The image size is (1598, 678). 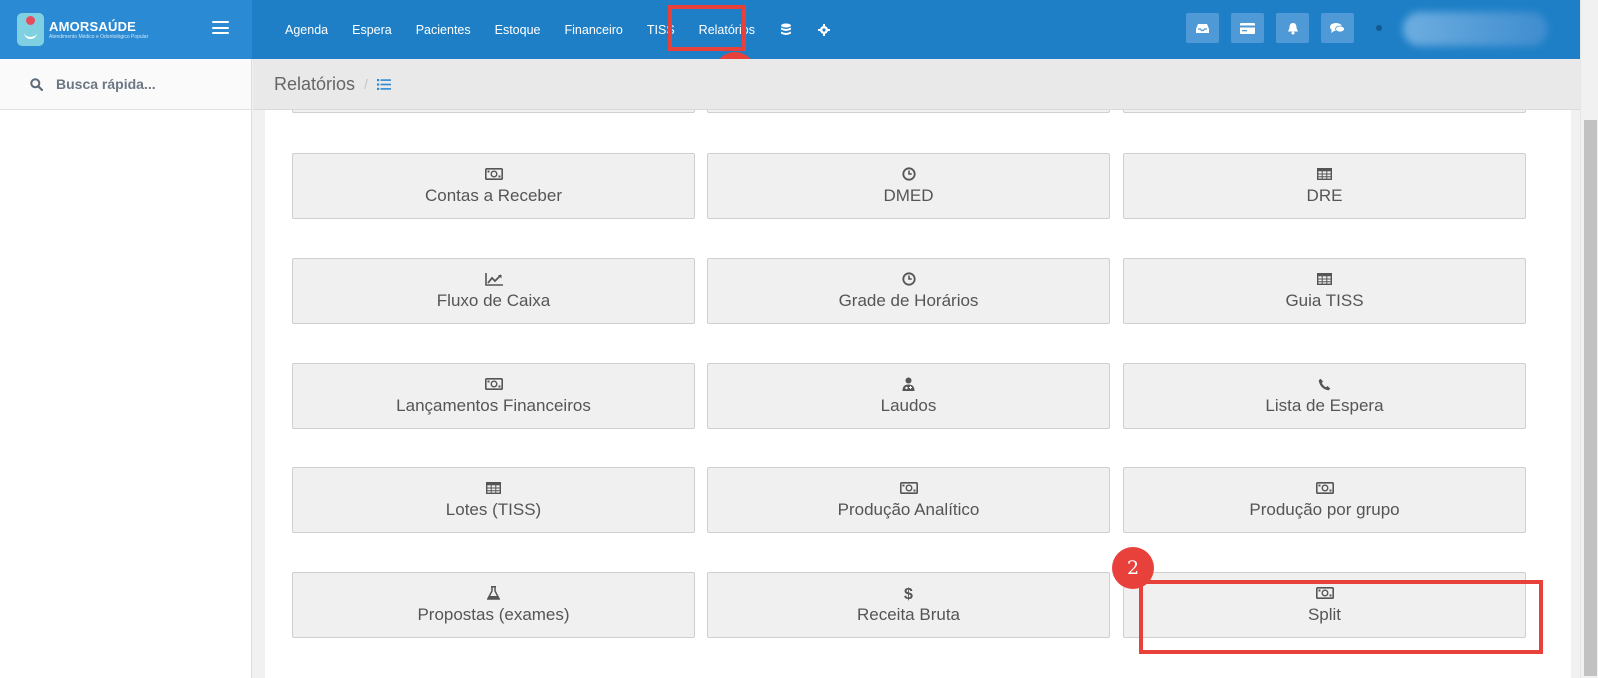 I want to click on status-dot-icon, so click(x=1379, y=28).